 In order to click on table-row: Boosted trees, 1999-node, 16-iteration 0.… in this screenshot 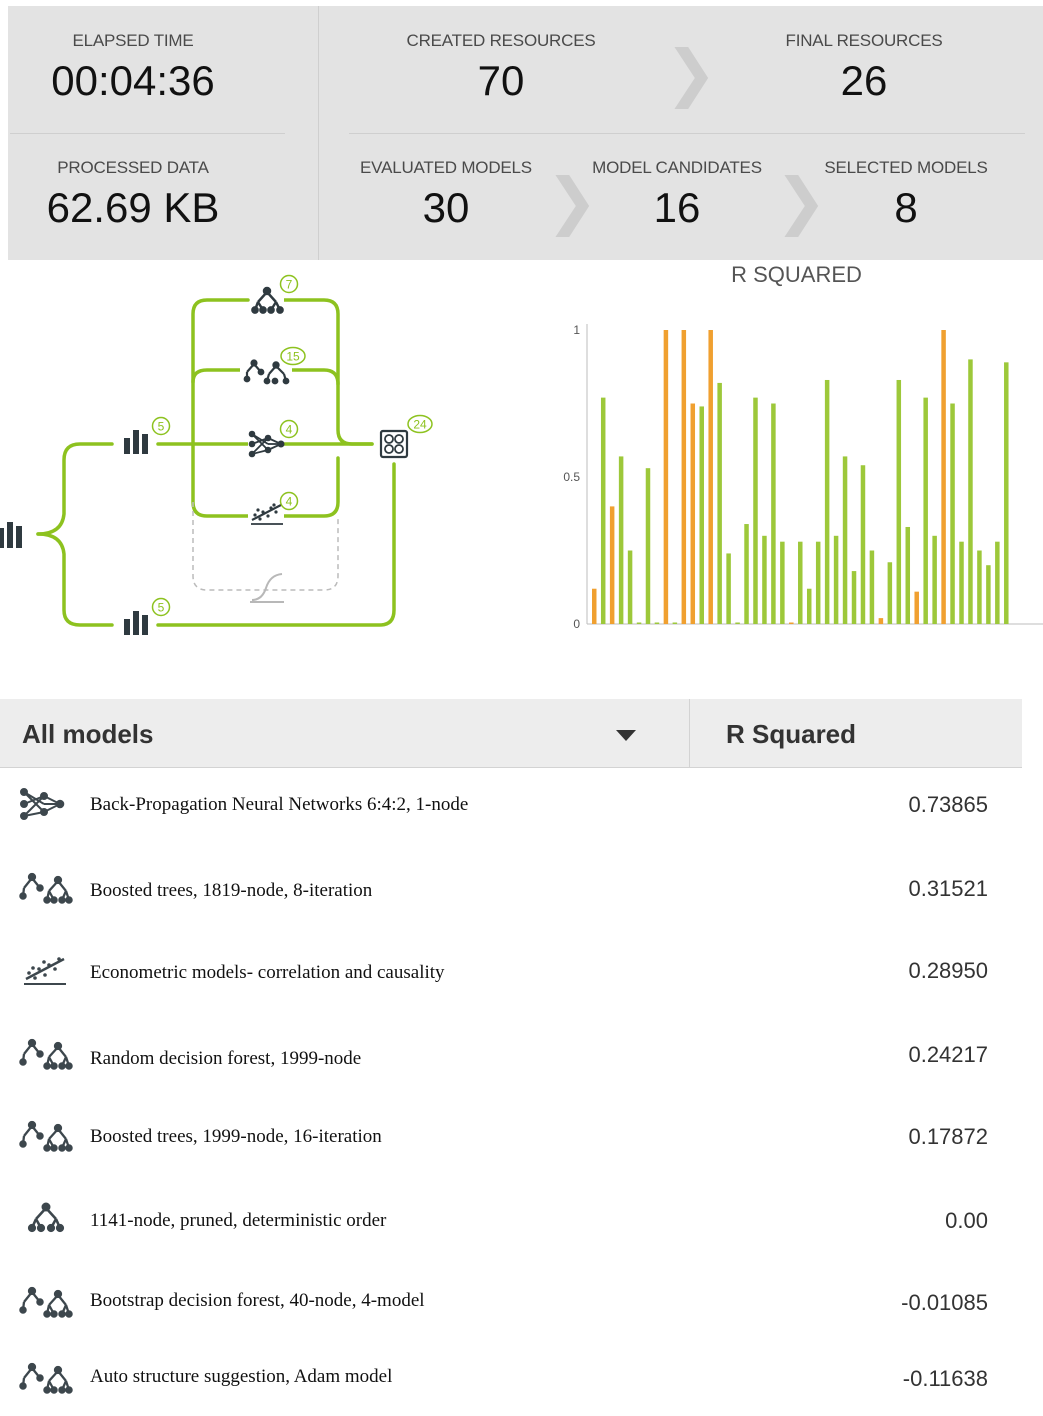, I will do `click(511, 1144)`.